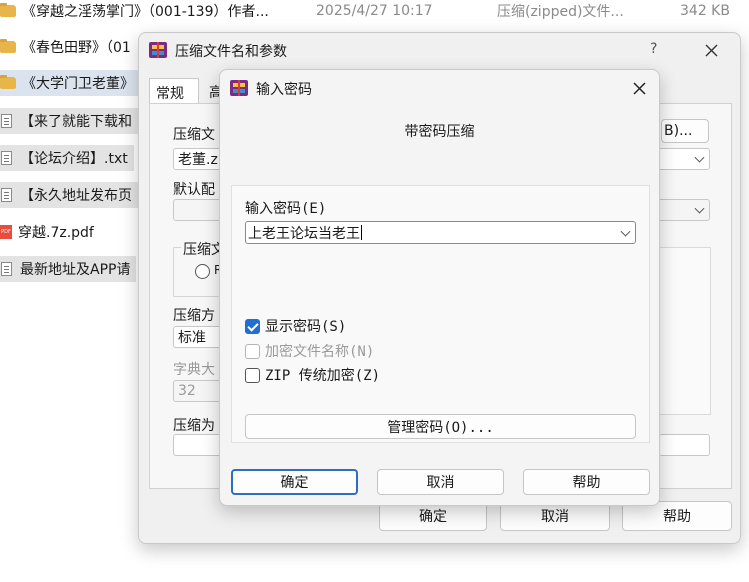  What do you see at coordinates (198, 391) in the screenshot?
I see `dict-select: 32` at bounding box center [198, 391].